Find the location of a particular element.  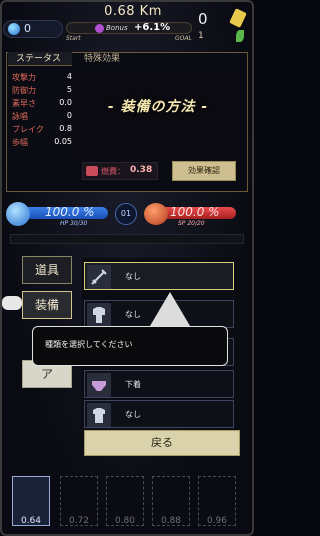

sword-icon is located at coordinates (99, 277).